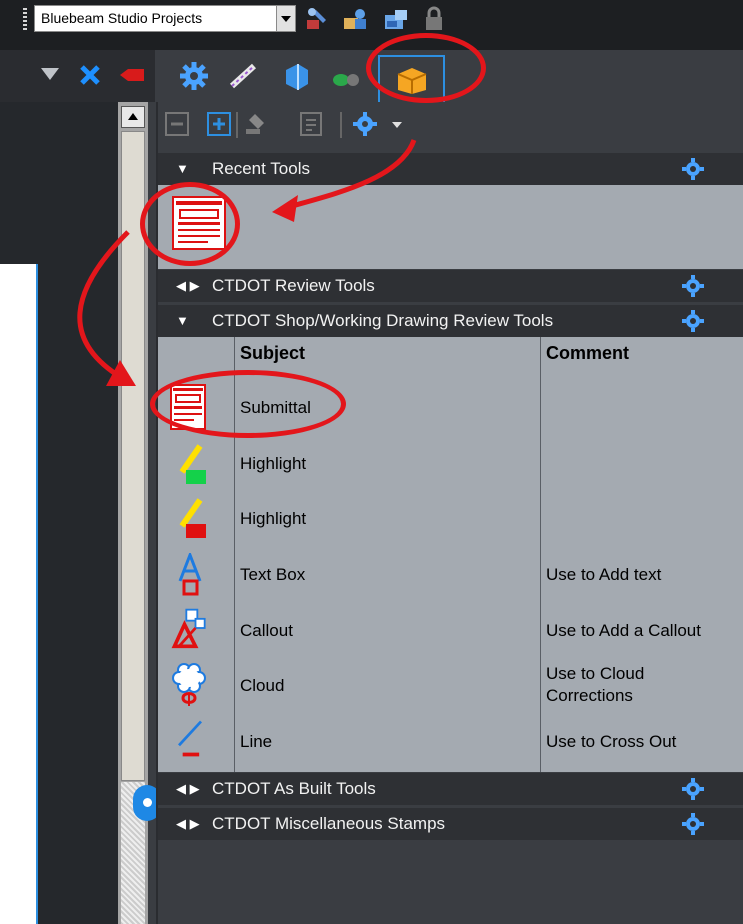 The image size is (743, 924). What do you see at coordinates (262, 686) in the screenshot?
I see `row-subject: Cloud` at bounding box center [262, 686].